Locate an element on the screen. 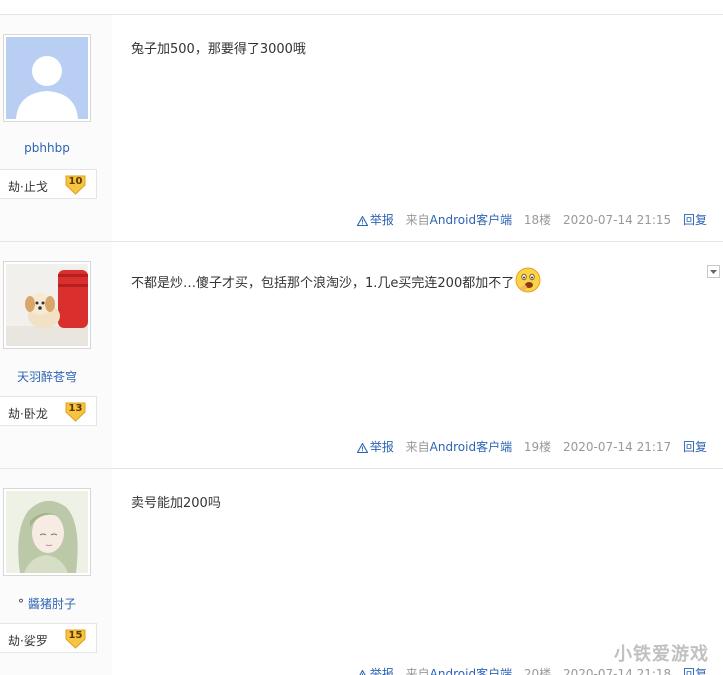 This screenshot has width=723, height=675. floor-number: 18楼 is located at coordinates (537, 220).